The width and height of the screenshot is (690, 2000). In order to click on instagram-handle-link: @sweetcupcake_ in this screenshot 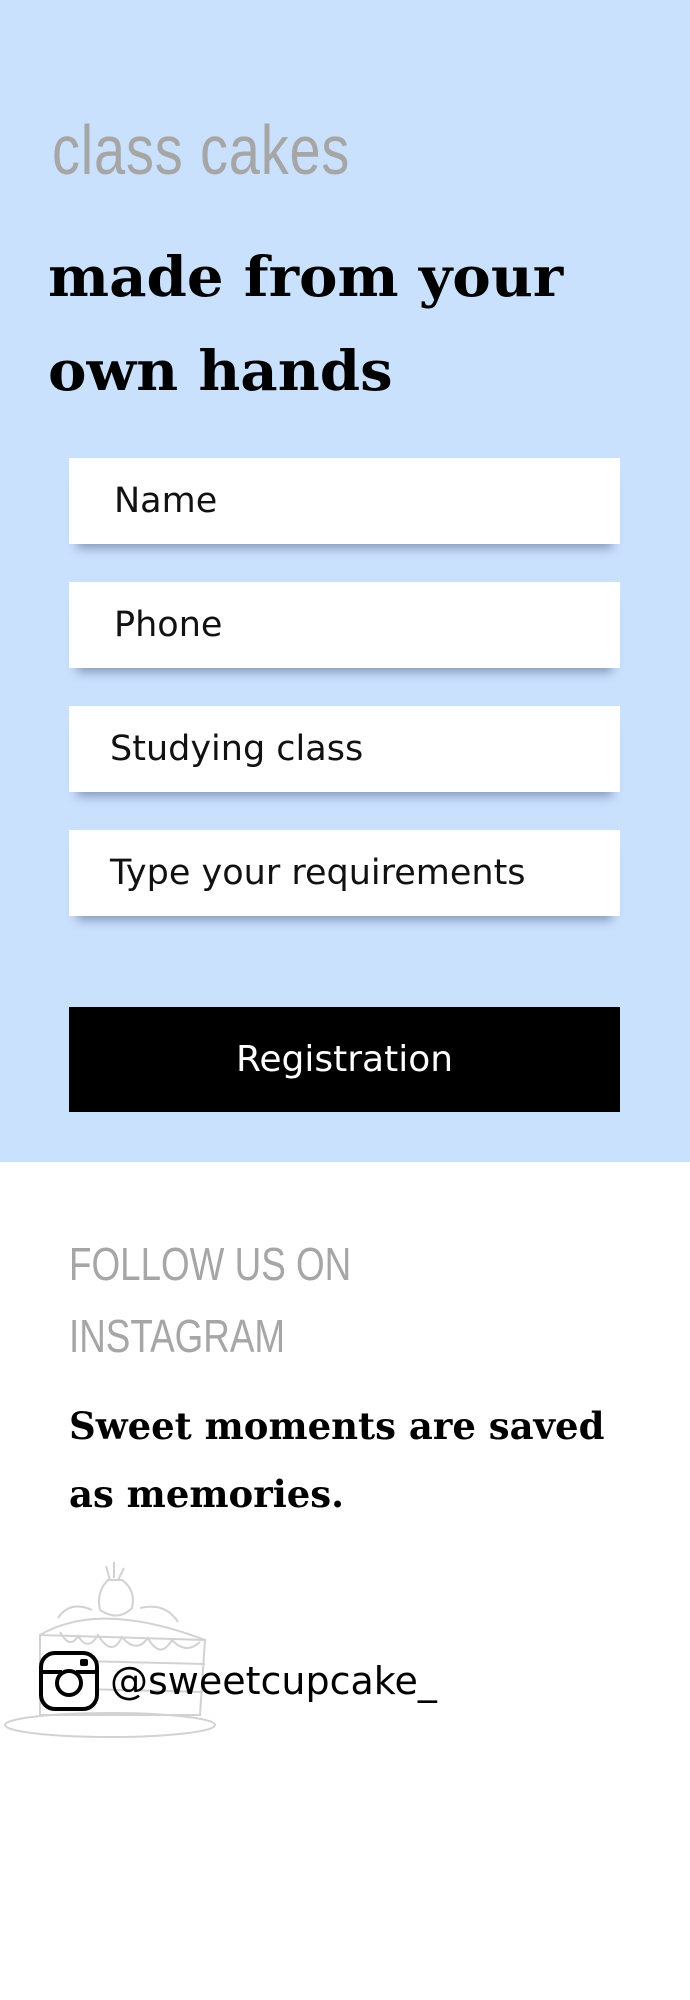, I will do `click(273, 1681)`.